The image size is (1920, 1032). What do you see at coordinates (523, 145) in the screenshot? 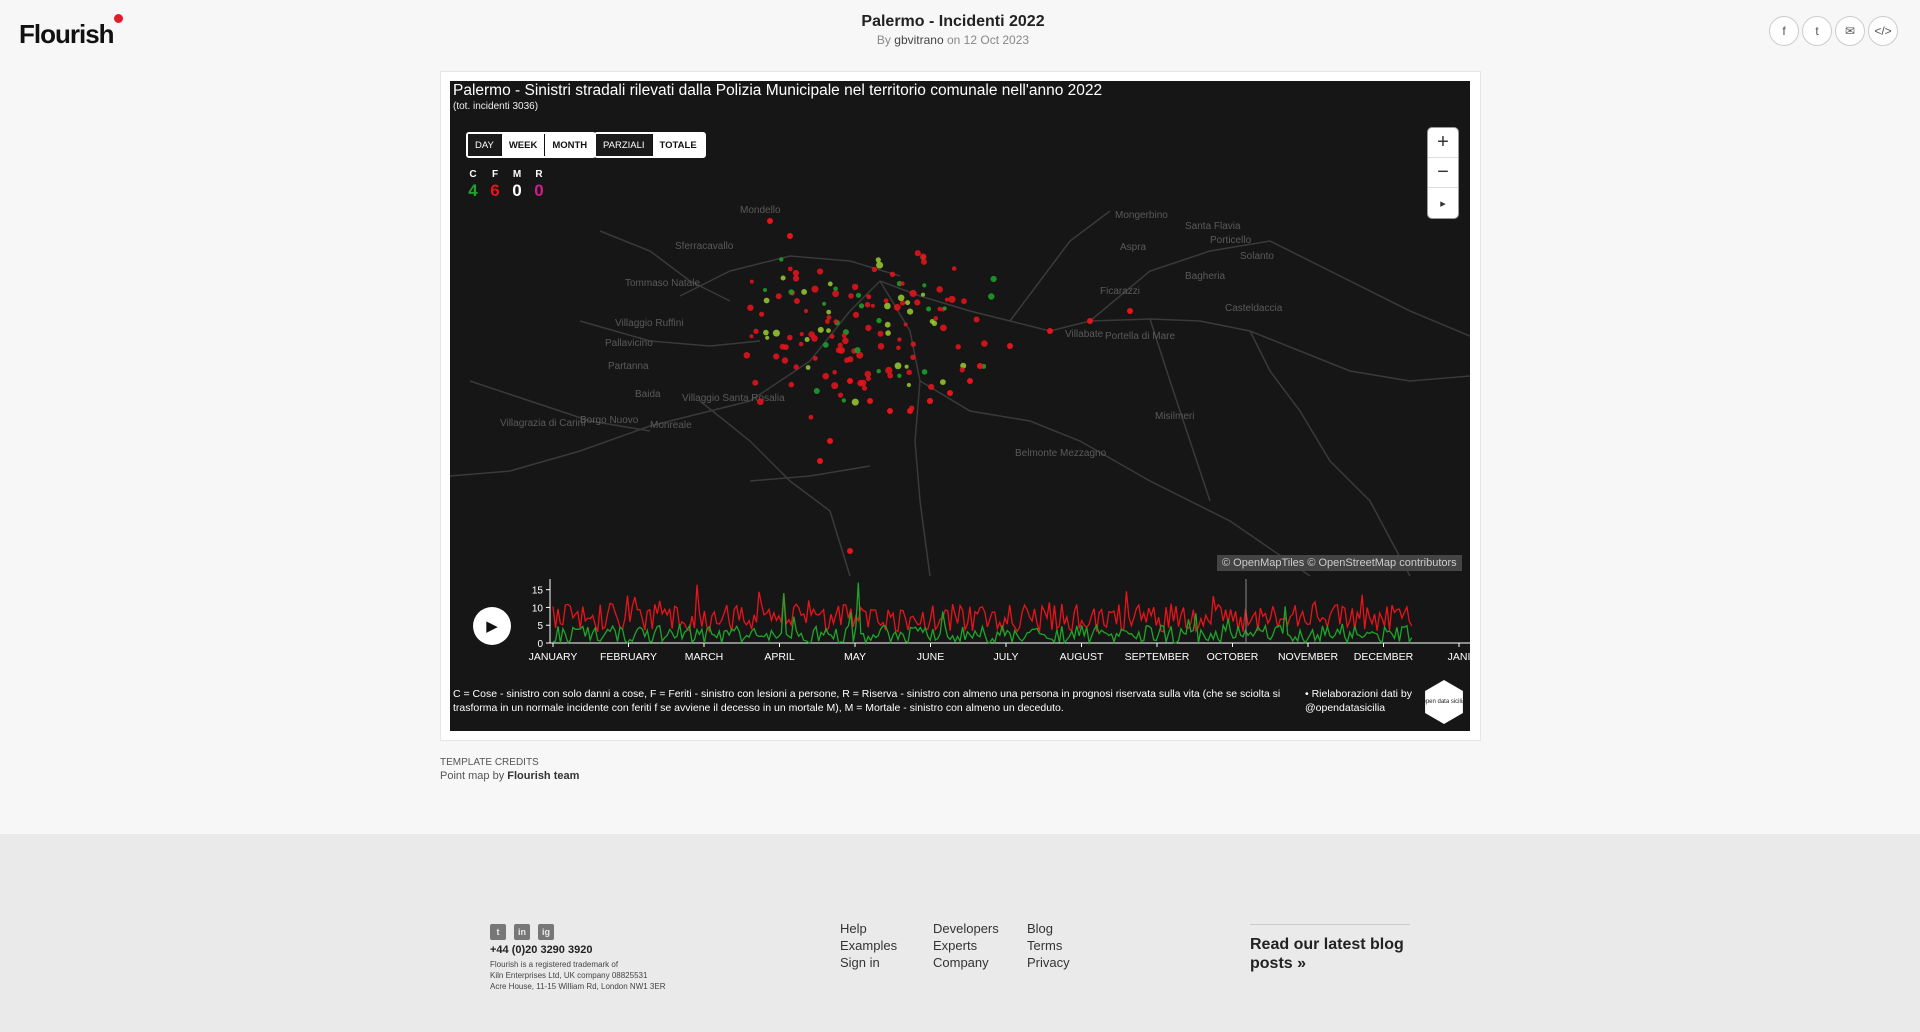
I see `week-button: WEEK` at bounding box center [523, 145].